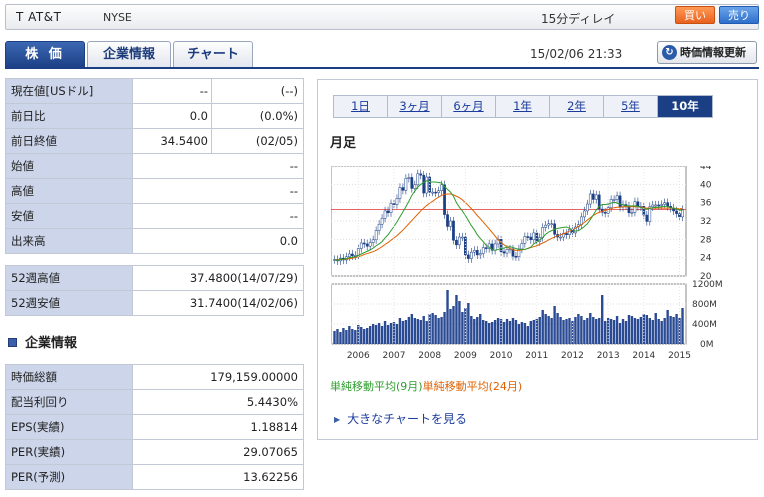 The image size is (764, 497). What do you see at coordinates (45, 54) in the screenshot?
I see `tab-stock-price: 株 価` at bounding box center [45, 54].